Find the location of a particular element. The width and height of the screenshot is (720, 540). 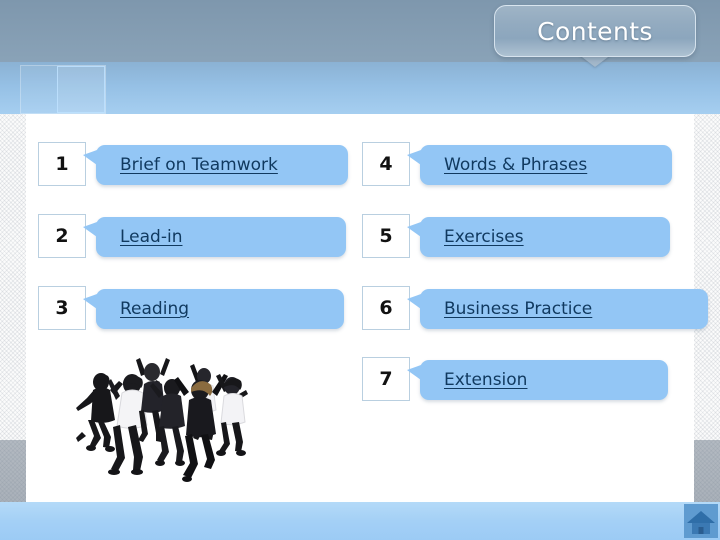

item-bubble-2: Lead-in is located at coordinates (214, 237).